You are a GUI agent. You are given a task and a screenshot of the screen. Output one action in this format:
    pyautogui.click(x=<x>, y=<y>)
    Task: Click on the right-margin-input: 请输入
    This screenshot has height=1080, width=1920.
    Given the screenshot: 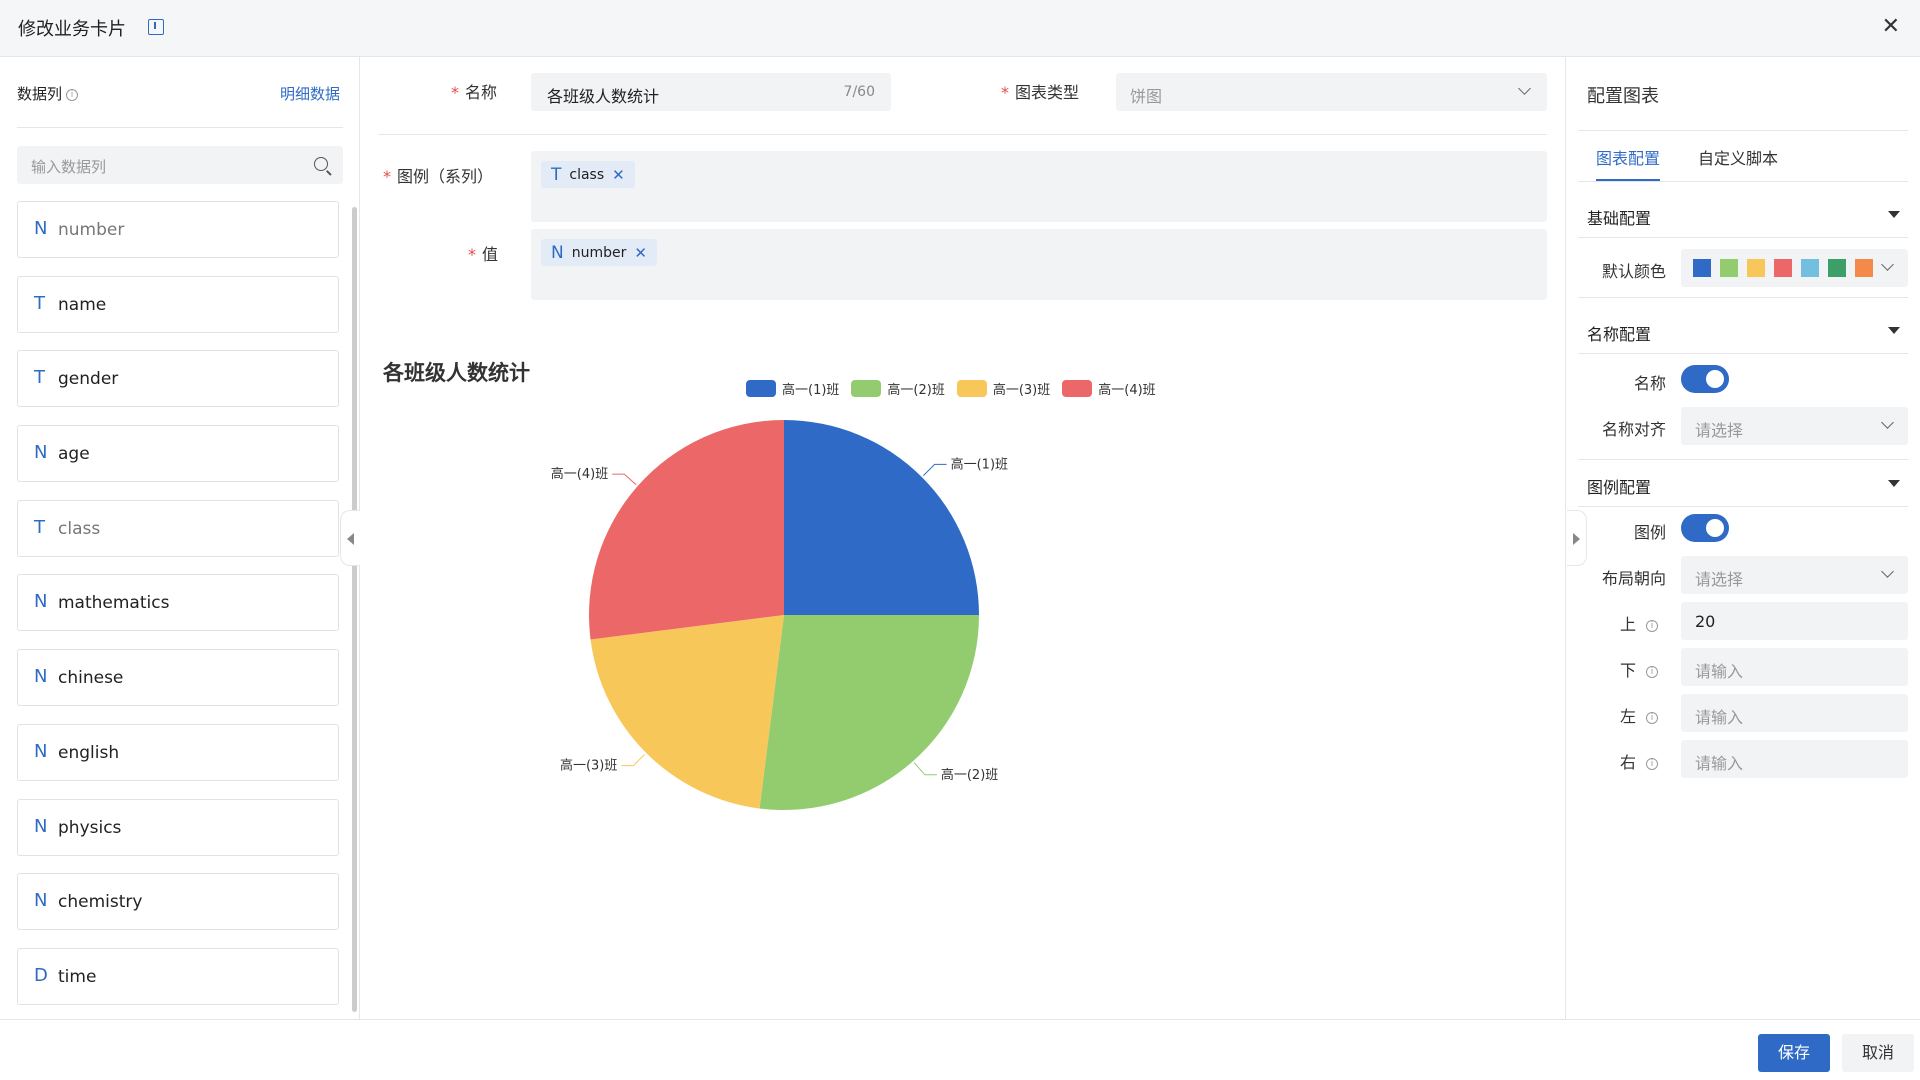 What is the action you would take?
    pyautogui.click(x=1794, y=759)
    